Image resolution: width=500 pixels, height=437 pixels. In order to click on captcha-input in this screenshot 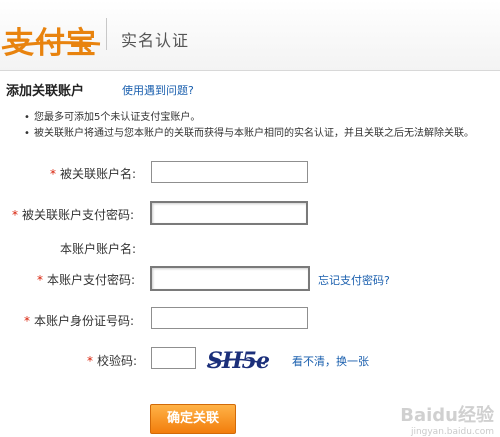, I will do `click(173, 358)`.